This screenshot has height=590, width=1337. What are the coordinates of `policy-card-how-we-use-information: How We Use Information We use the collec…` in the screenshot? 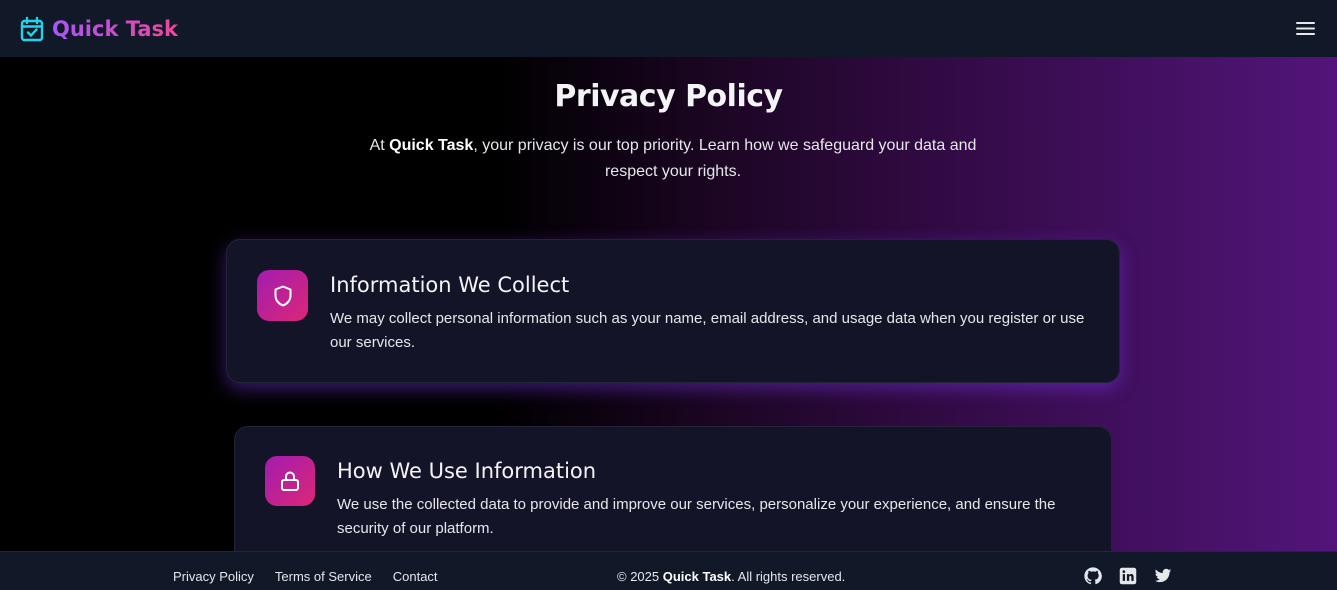 It's located at (673, 488).